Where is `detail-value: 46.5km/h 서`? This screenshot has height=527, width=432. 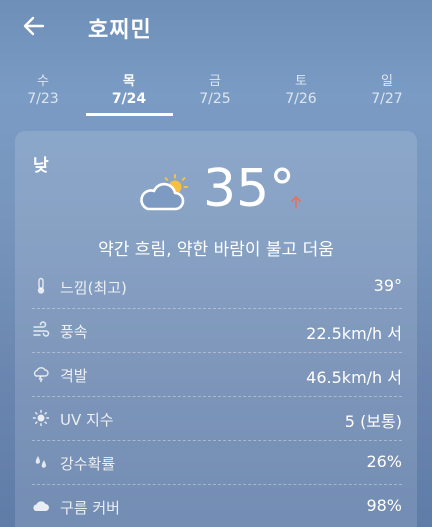
detail-value: 46.5km/h 서 is located at coordinates (354, 377).